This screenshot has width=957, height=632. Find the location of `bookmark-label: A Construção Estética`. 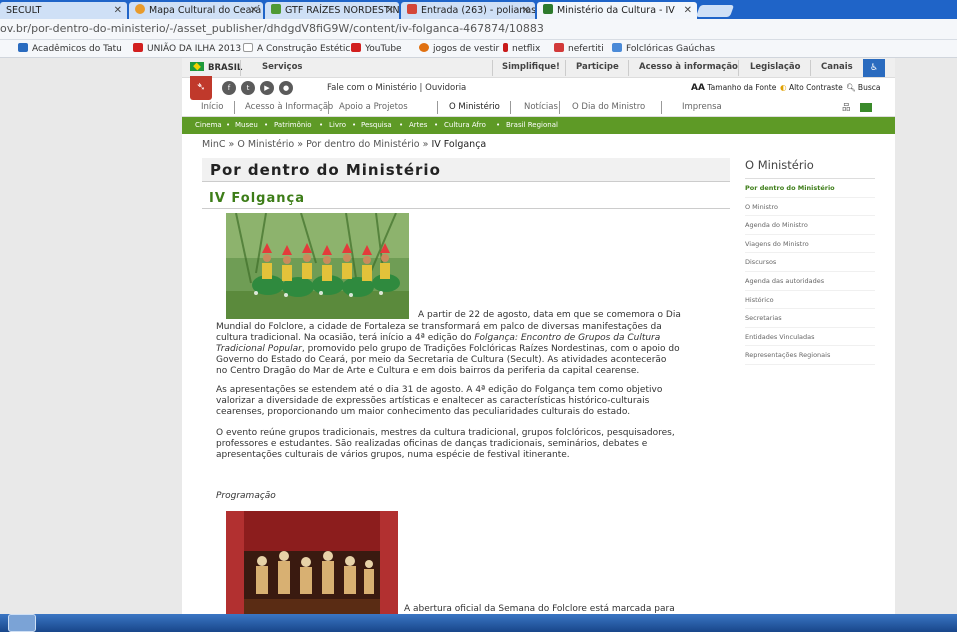

bookmark-label: A Construção Estética is located at coordinates (306, 49).